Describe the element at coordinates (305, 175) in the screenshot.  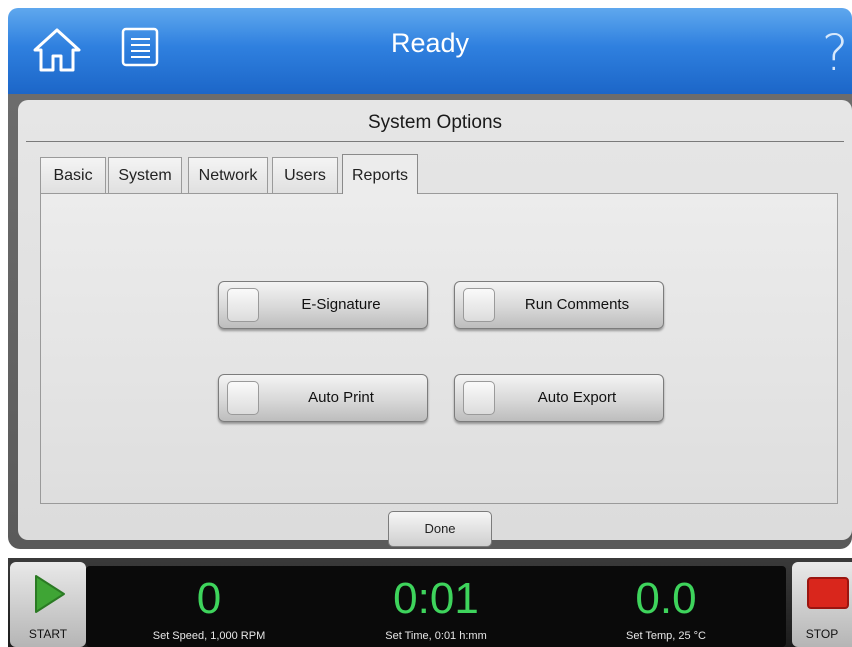
I see `tab-users: Users` at that location.